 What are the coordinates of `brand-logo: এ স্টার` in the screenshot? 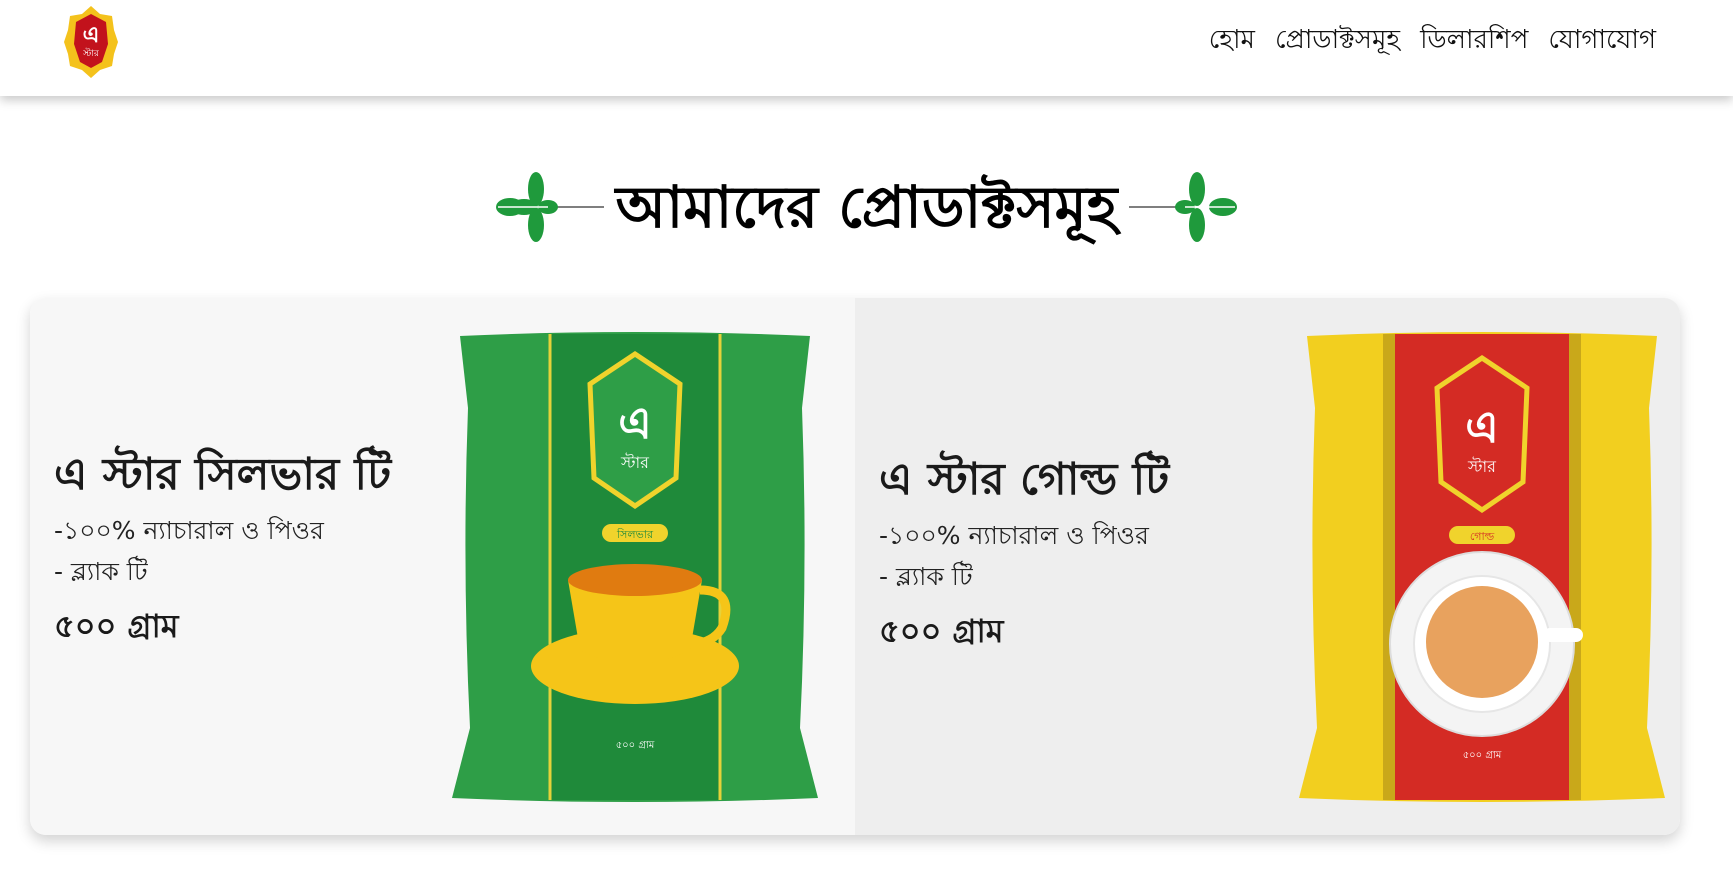 It's located at (91, 42).